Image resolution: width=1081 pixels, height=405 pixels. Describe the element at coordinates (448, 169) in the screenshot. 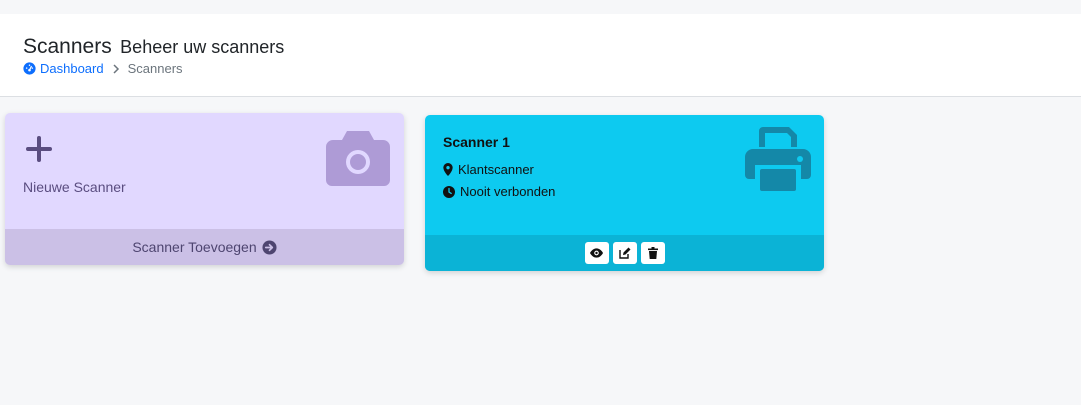

I see `map-marker-icon` at that location.